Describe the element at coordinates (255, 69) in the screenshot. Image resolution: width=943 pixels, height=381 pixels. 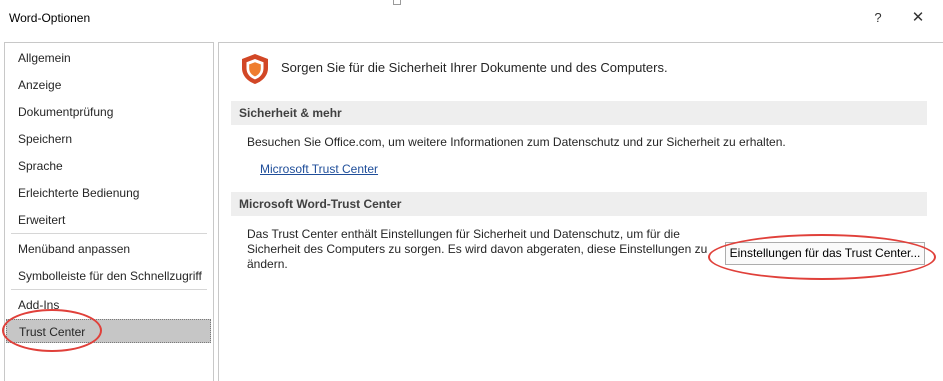
I see `shield-icon` at that location.